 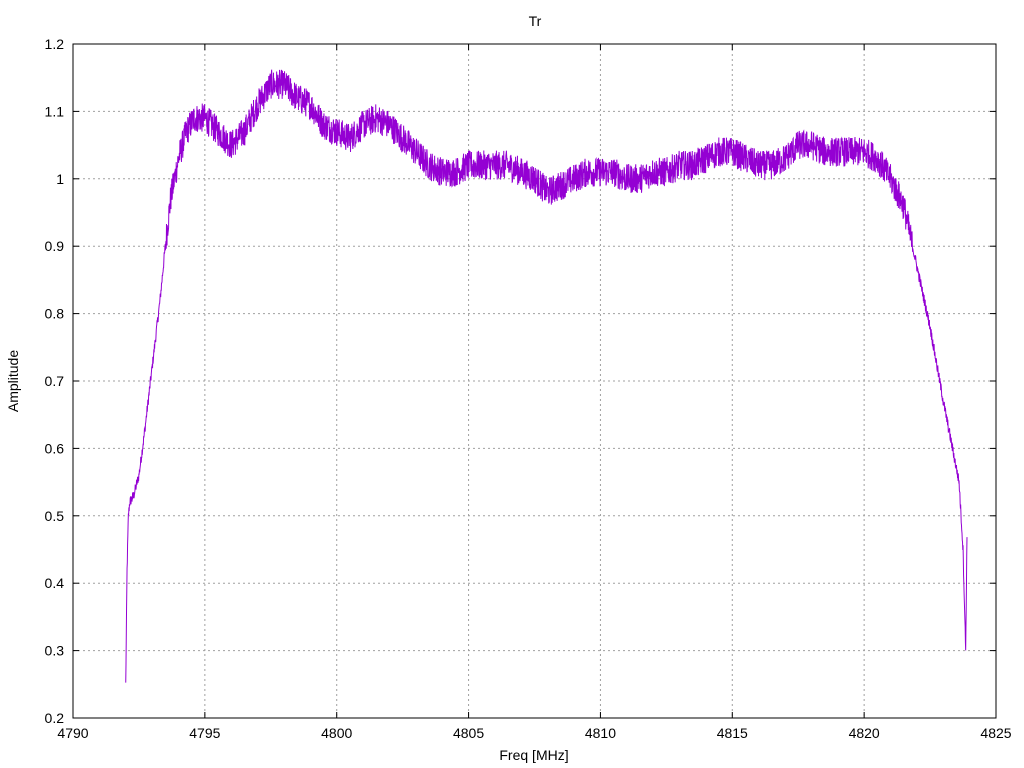 I want to click on x-axis-label: Freq [MHz], so click(x=533, y=755).